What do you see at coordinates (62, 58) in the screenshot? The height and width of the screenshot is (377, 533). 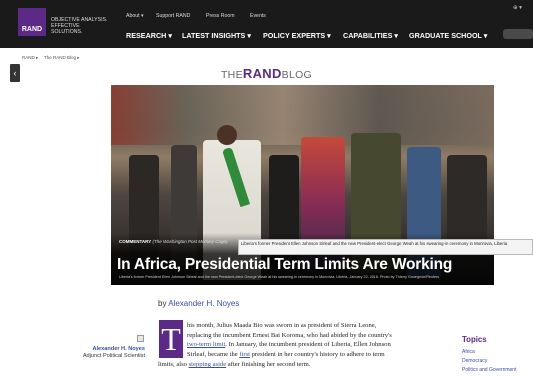 I see `breadcrumb-blog: The RAND Blog ▸` at bounding box center [62, 58].